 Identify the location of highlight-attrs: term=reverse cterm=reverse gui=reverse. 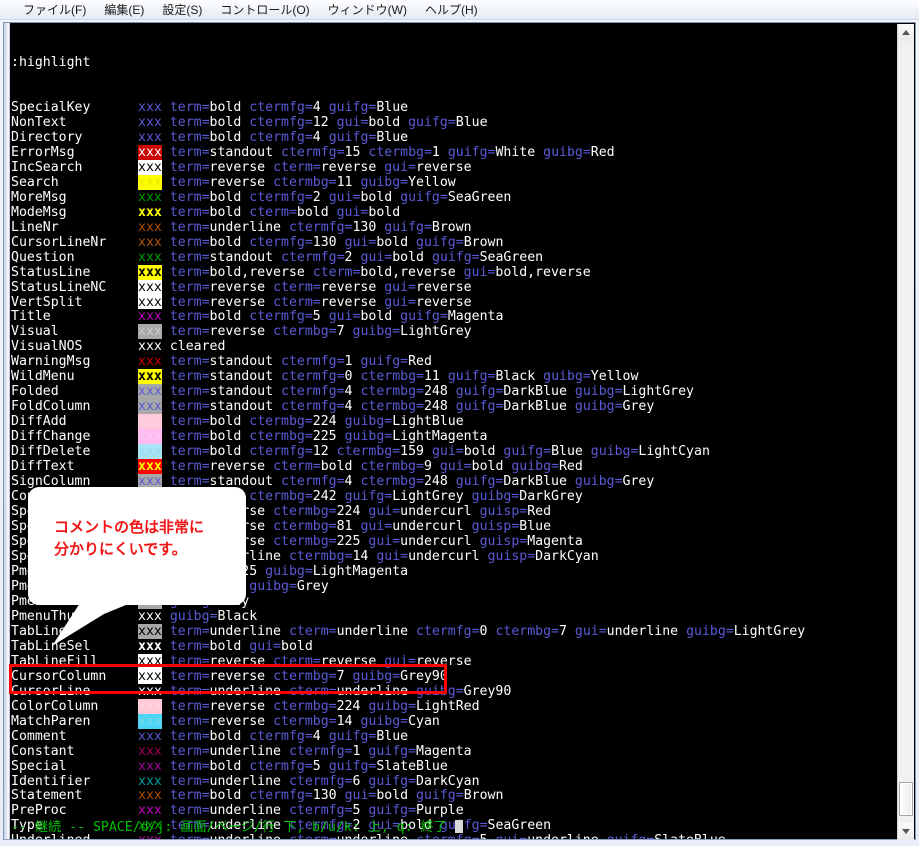
(320, 302).